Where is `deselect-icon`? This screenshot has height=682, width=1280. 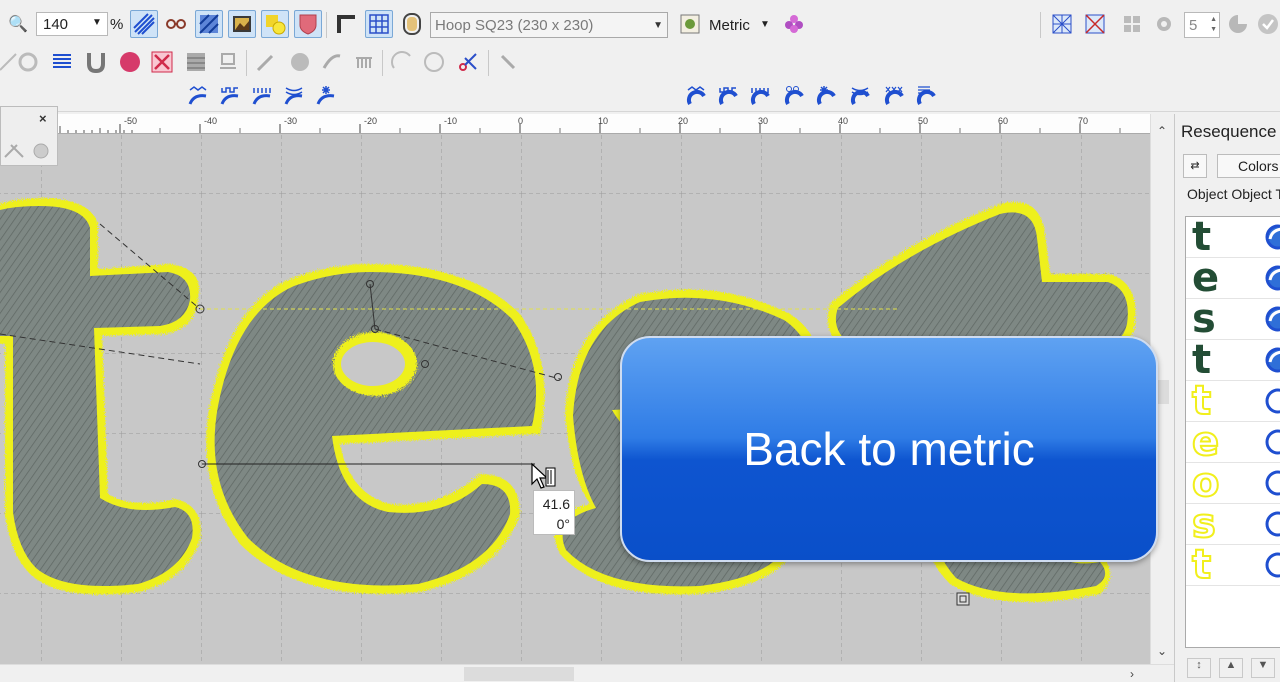
deselect-icon is located at coordinates (1095, 24).